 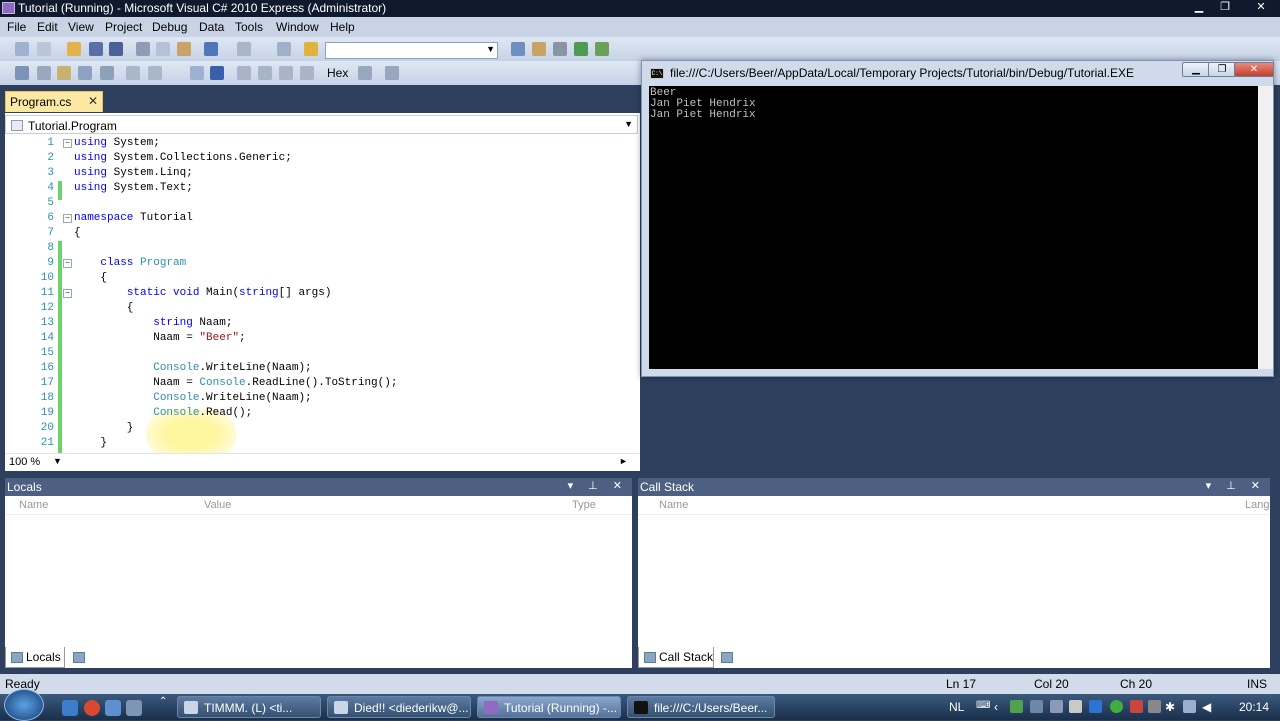 What do you see at coordinates (163, 701) in the screenshot?
I see `expand-quicklaunch-icon: ⌃` at bounding box center [163, 701].